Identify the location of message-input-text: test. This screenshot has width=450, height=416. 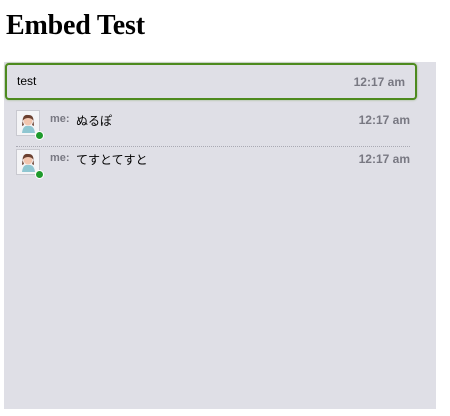
(26, 81).